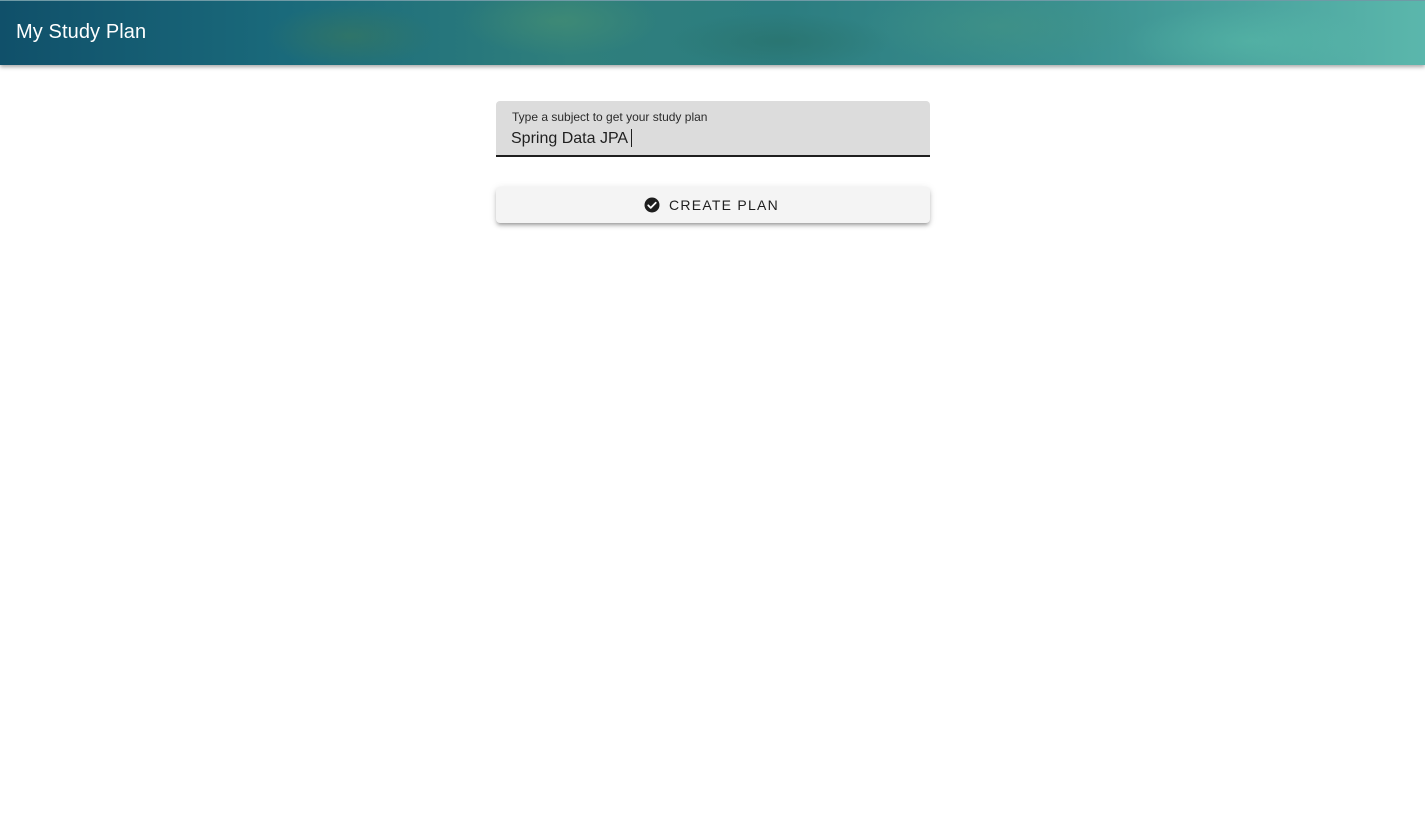 The image size is (1425, 822). I want to click on create-plan-label: CREATE PLAN, so click(724, 205).